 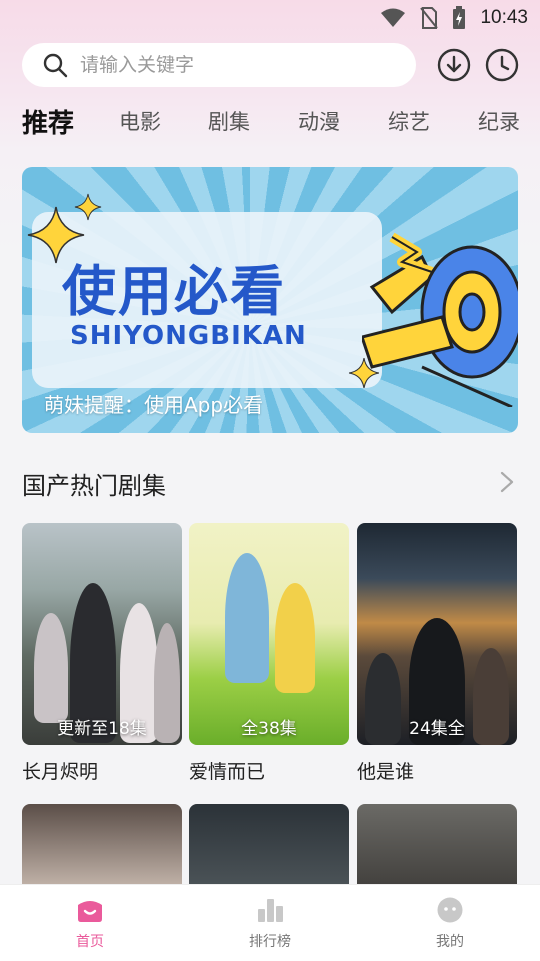 What do you see at coordinates (270, 910) in the screenshot?
I see `ranking-icon` at bounding box center [270, 910].